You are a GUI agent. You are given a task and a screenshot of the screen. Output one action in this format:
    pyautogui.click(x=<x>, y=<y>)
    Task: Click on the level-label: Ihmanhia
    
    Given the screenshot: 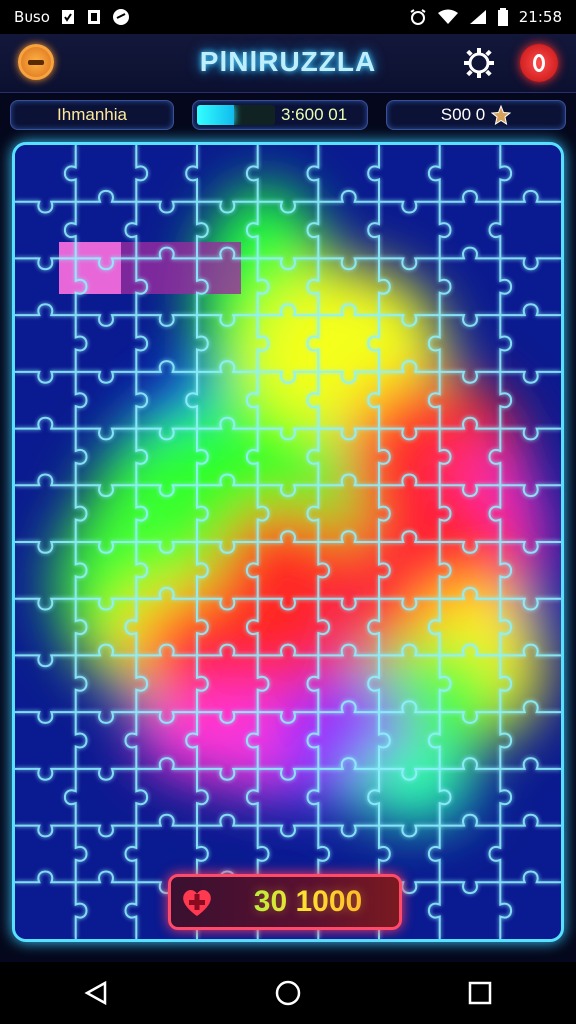 What is the action you would take?
    pyautogui.click(x=92, y=114)
    